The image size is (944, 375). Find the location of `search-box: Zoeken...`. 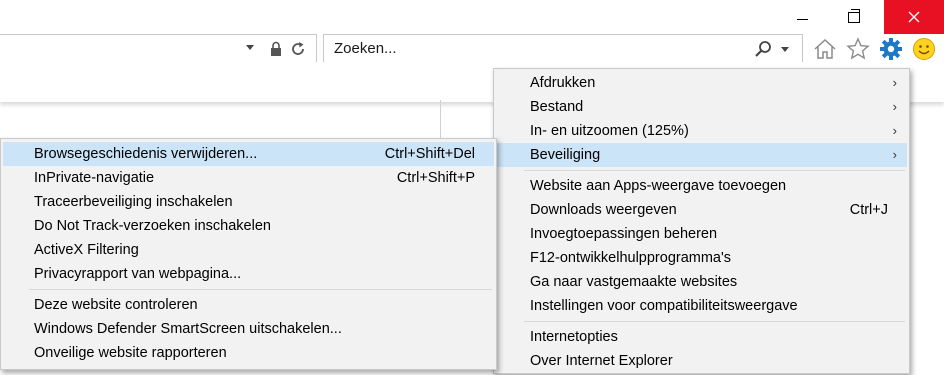

search-box: Zoeken... is located at coordinates (563, 49).